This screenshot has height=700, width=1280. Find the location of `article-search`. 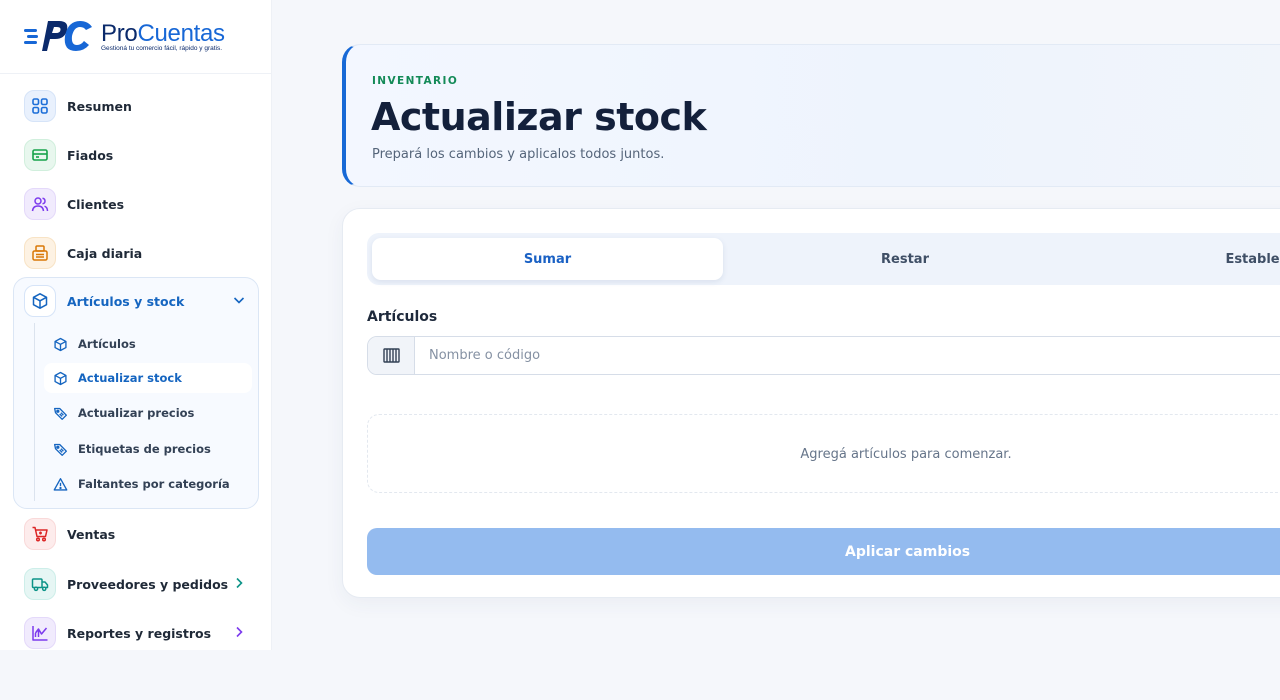

article-search is located at coordinates (823, 355).